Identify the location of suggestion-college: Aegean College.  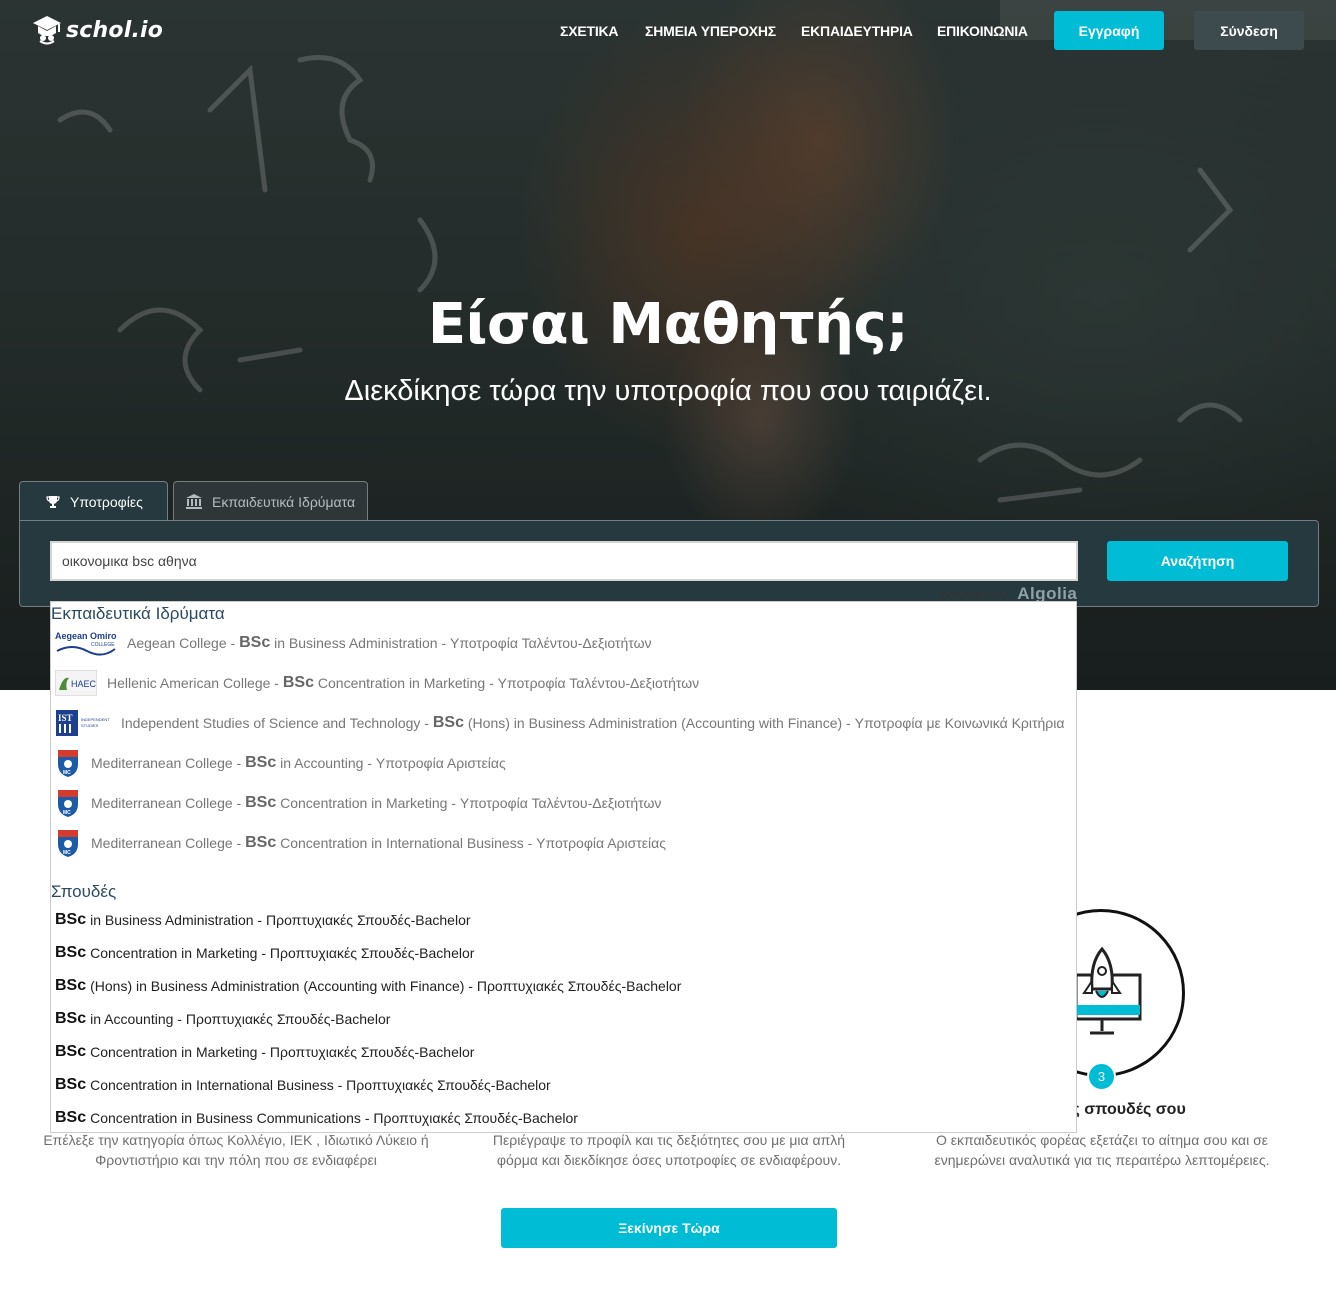
(177, 643).